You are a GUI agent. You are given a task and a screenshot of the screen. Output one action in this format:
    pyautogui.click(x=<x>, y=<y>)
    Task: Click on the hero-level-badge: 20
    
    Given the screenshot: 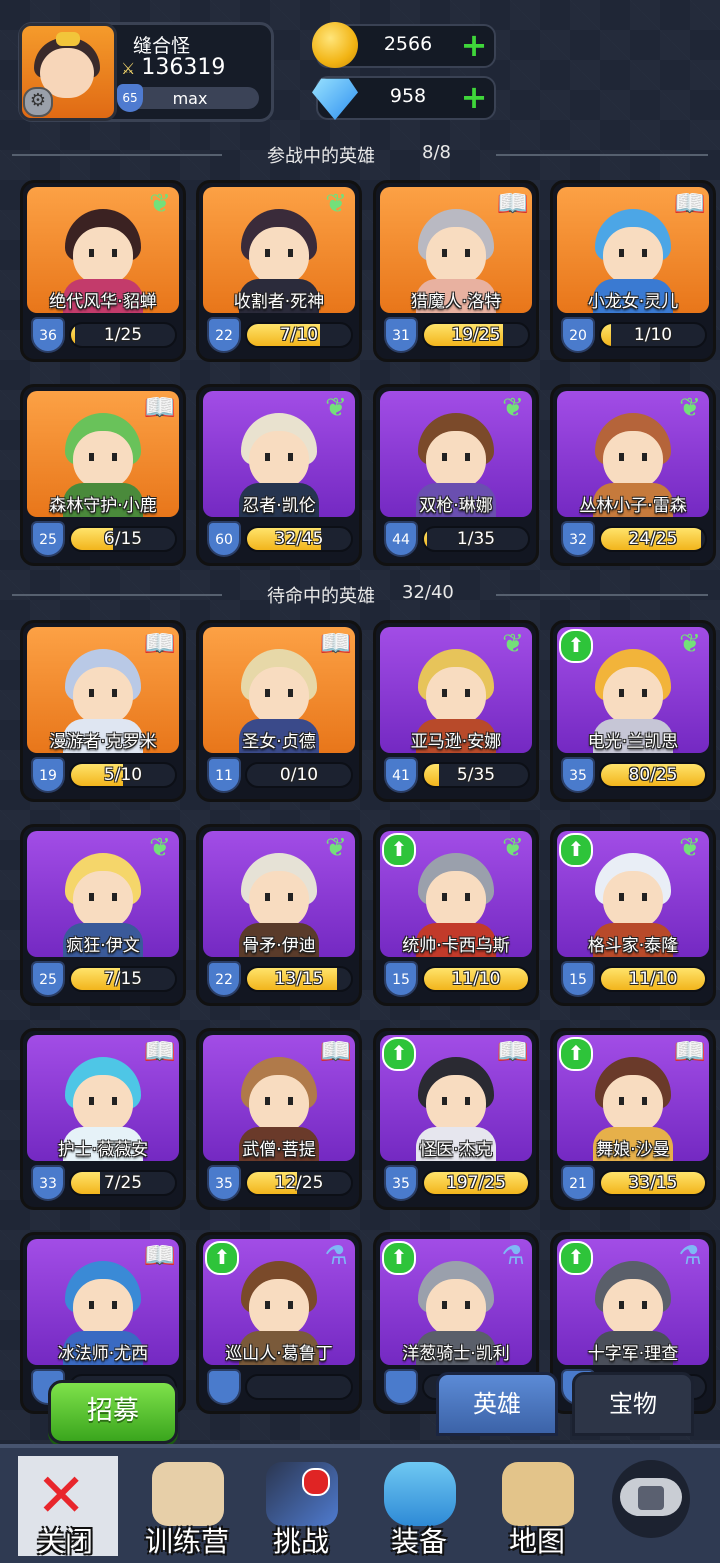 What is the action you would take?
    pyautogui.click(x=578, y=335)
    